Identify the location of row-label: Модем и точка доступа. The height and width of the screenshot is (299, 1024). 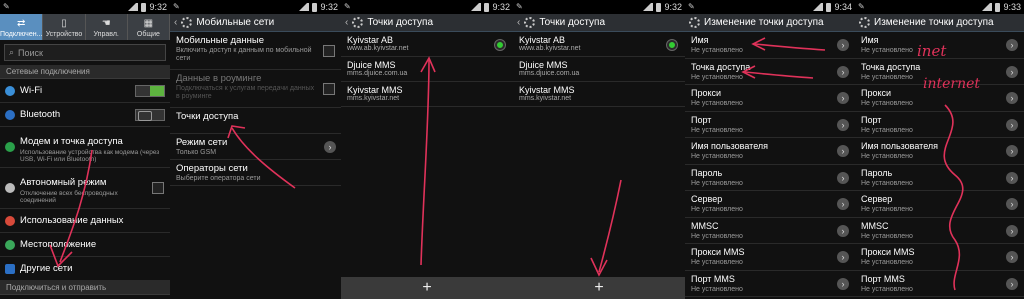
(71, 141).